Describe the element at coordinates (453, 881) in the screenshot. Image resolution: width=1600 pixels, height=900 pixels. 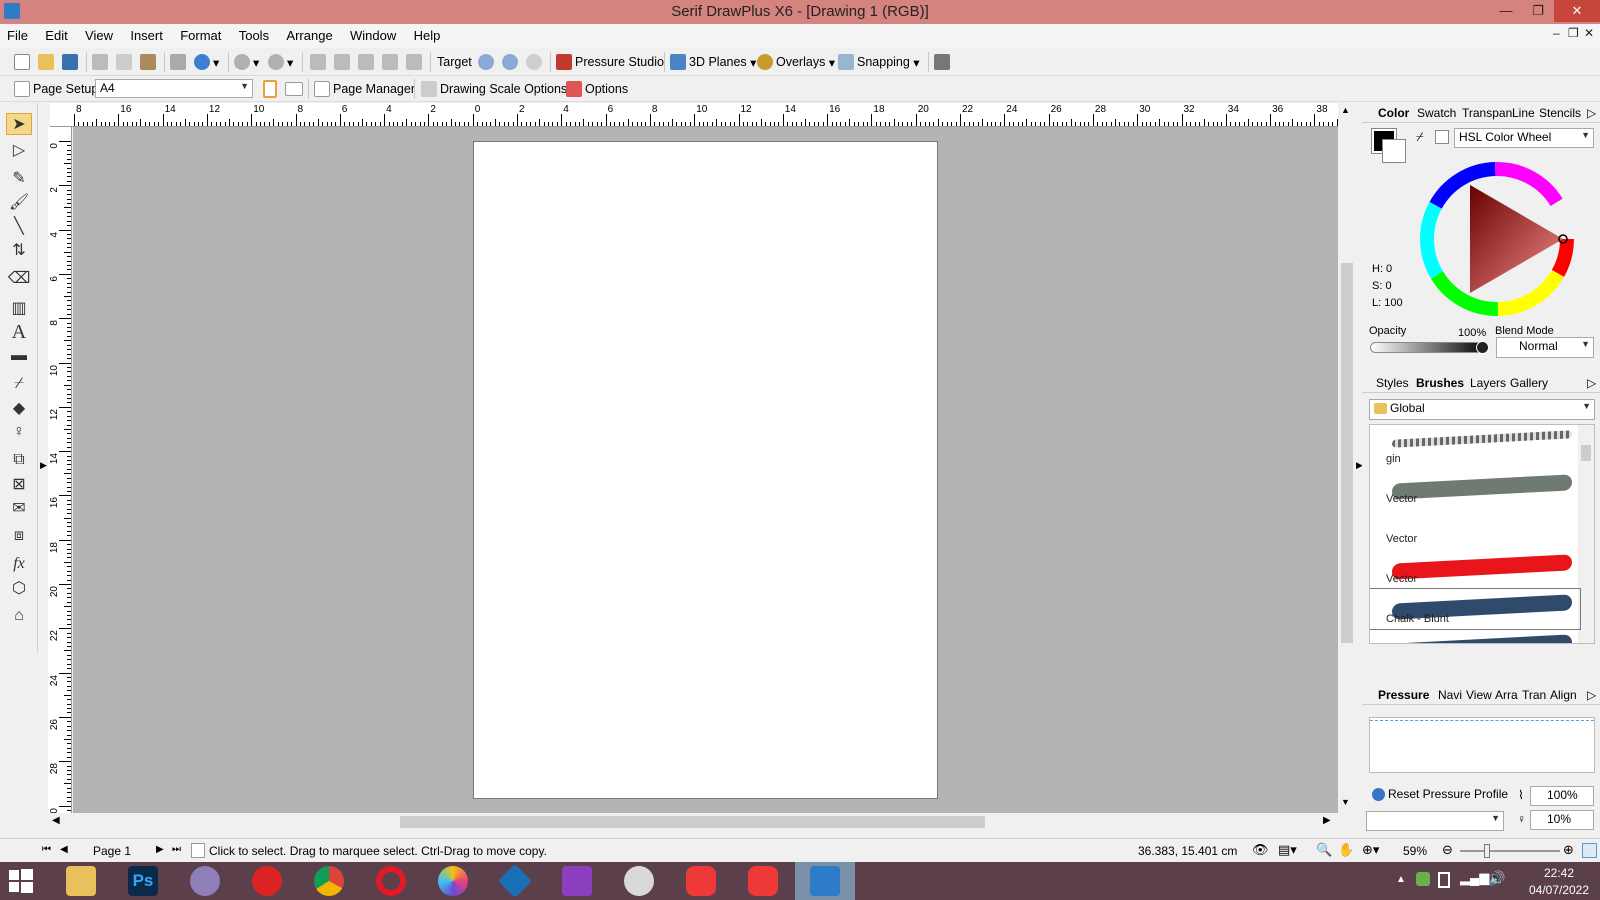
I see `app-7-icon` at that location.